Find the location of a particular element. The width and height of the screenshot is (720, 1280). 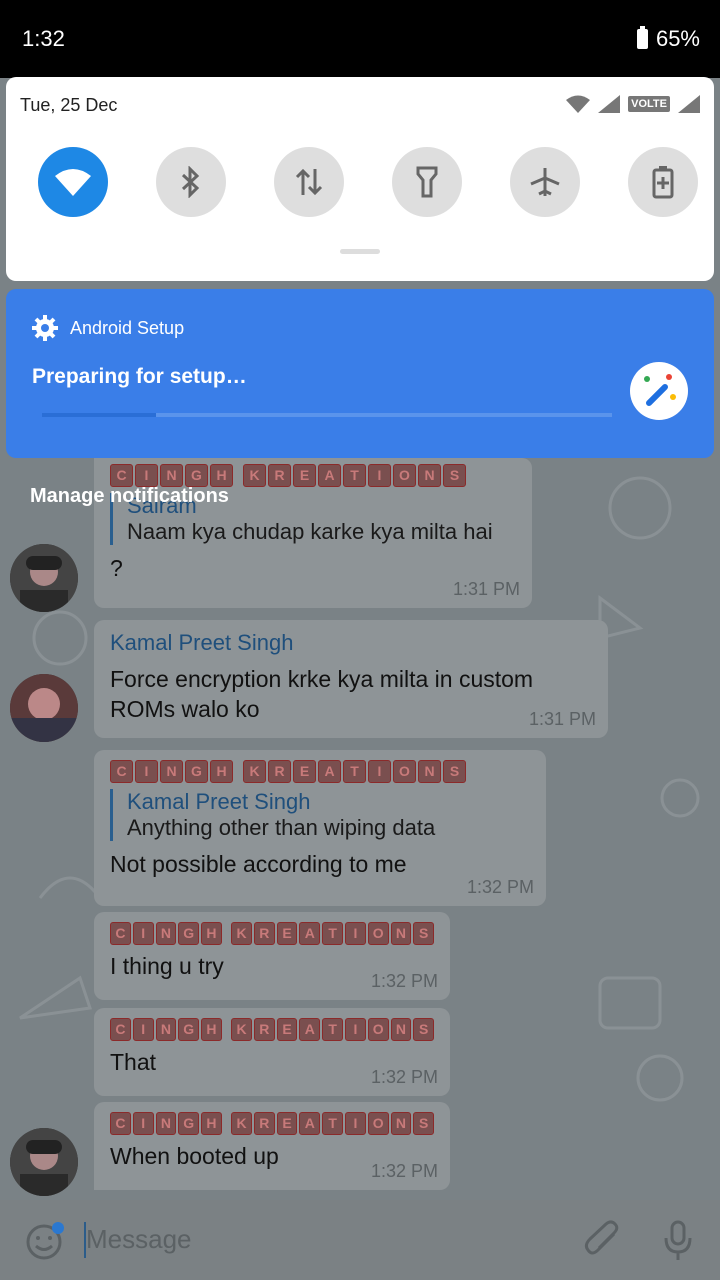

message-bubble: CINGHKREATIONS That 1:32 PM is located at coordinates (272, 1052).